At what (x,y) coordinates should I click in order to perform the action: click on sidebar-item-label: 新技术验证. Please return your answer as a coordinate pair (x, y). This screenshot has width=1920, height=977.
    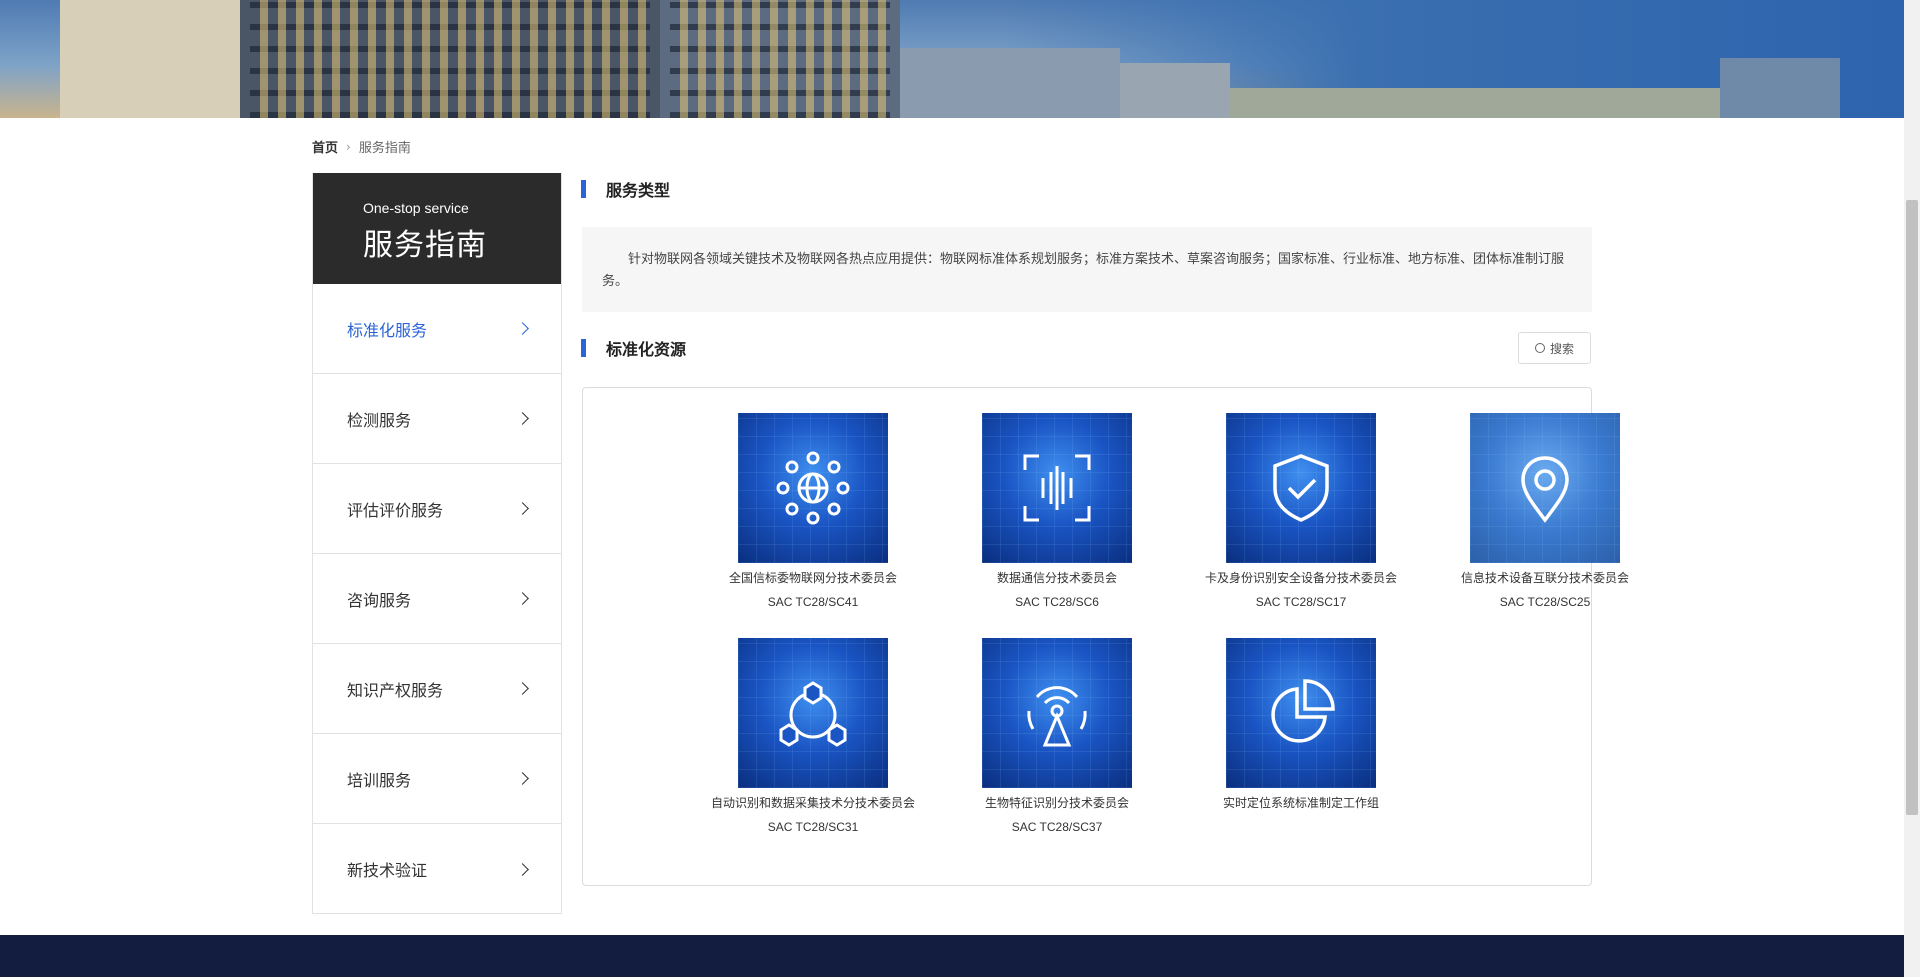
    Looking at the image, I should click on (387, 870).